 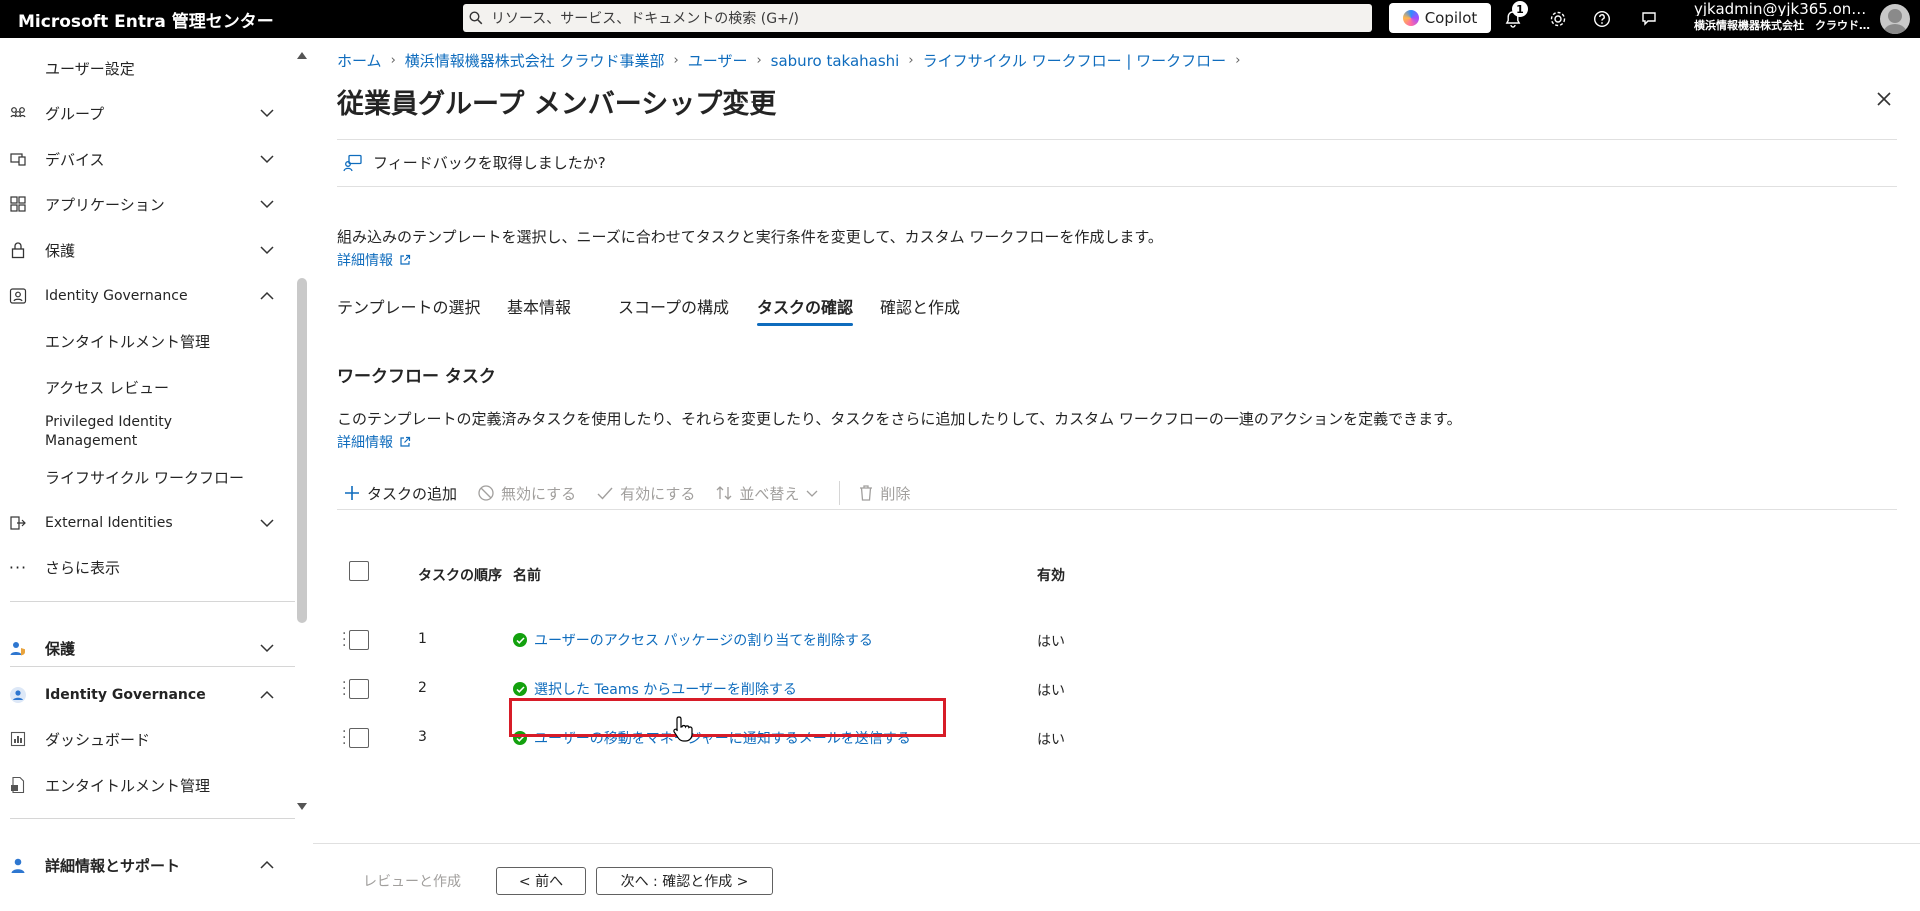 What do you see at coordinates (145, 477) in the screenshot?
I see `sidebar-item-label: ライフサイクル ワークフロー` at bounding box center [145, 477].